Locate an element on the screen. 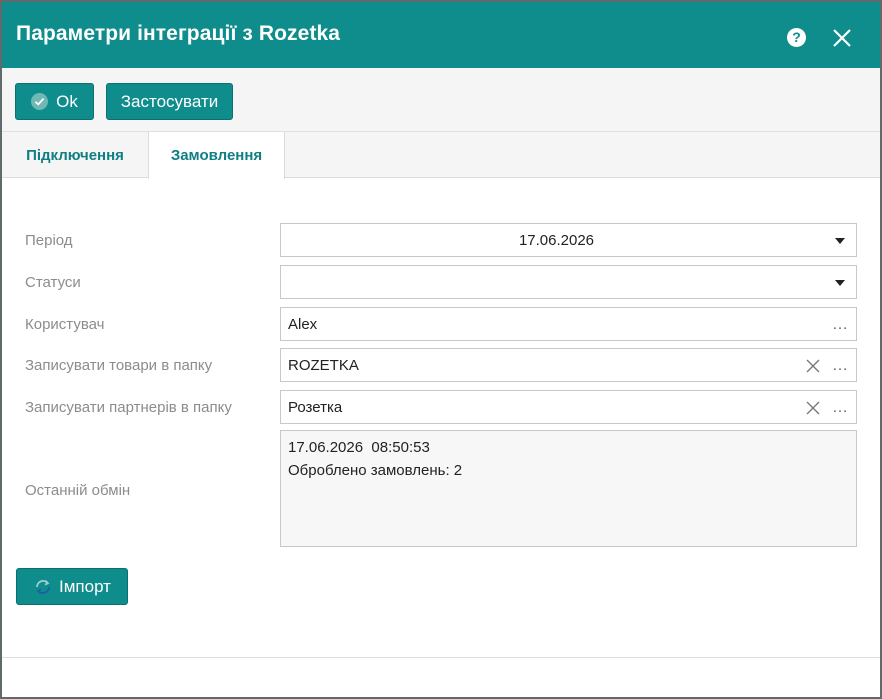 The height and width of the screenshot is (699, 882). period-value: 17.06.2026 is located at coordinates (556, 240).